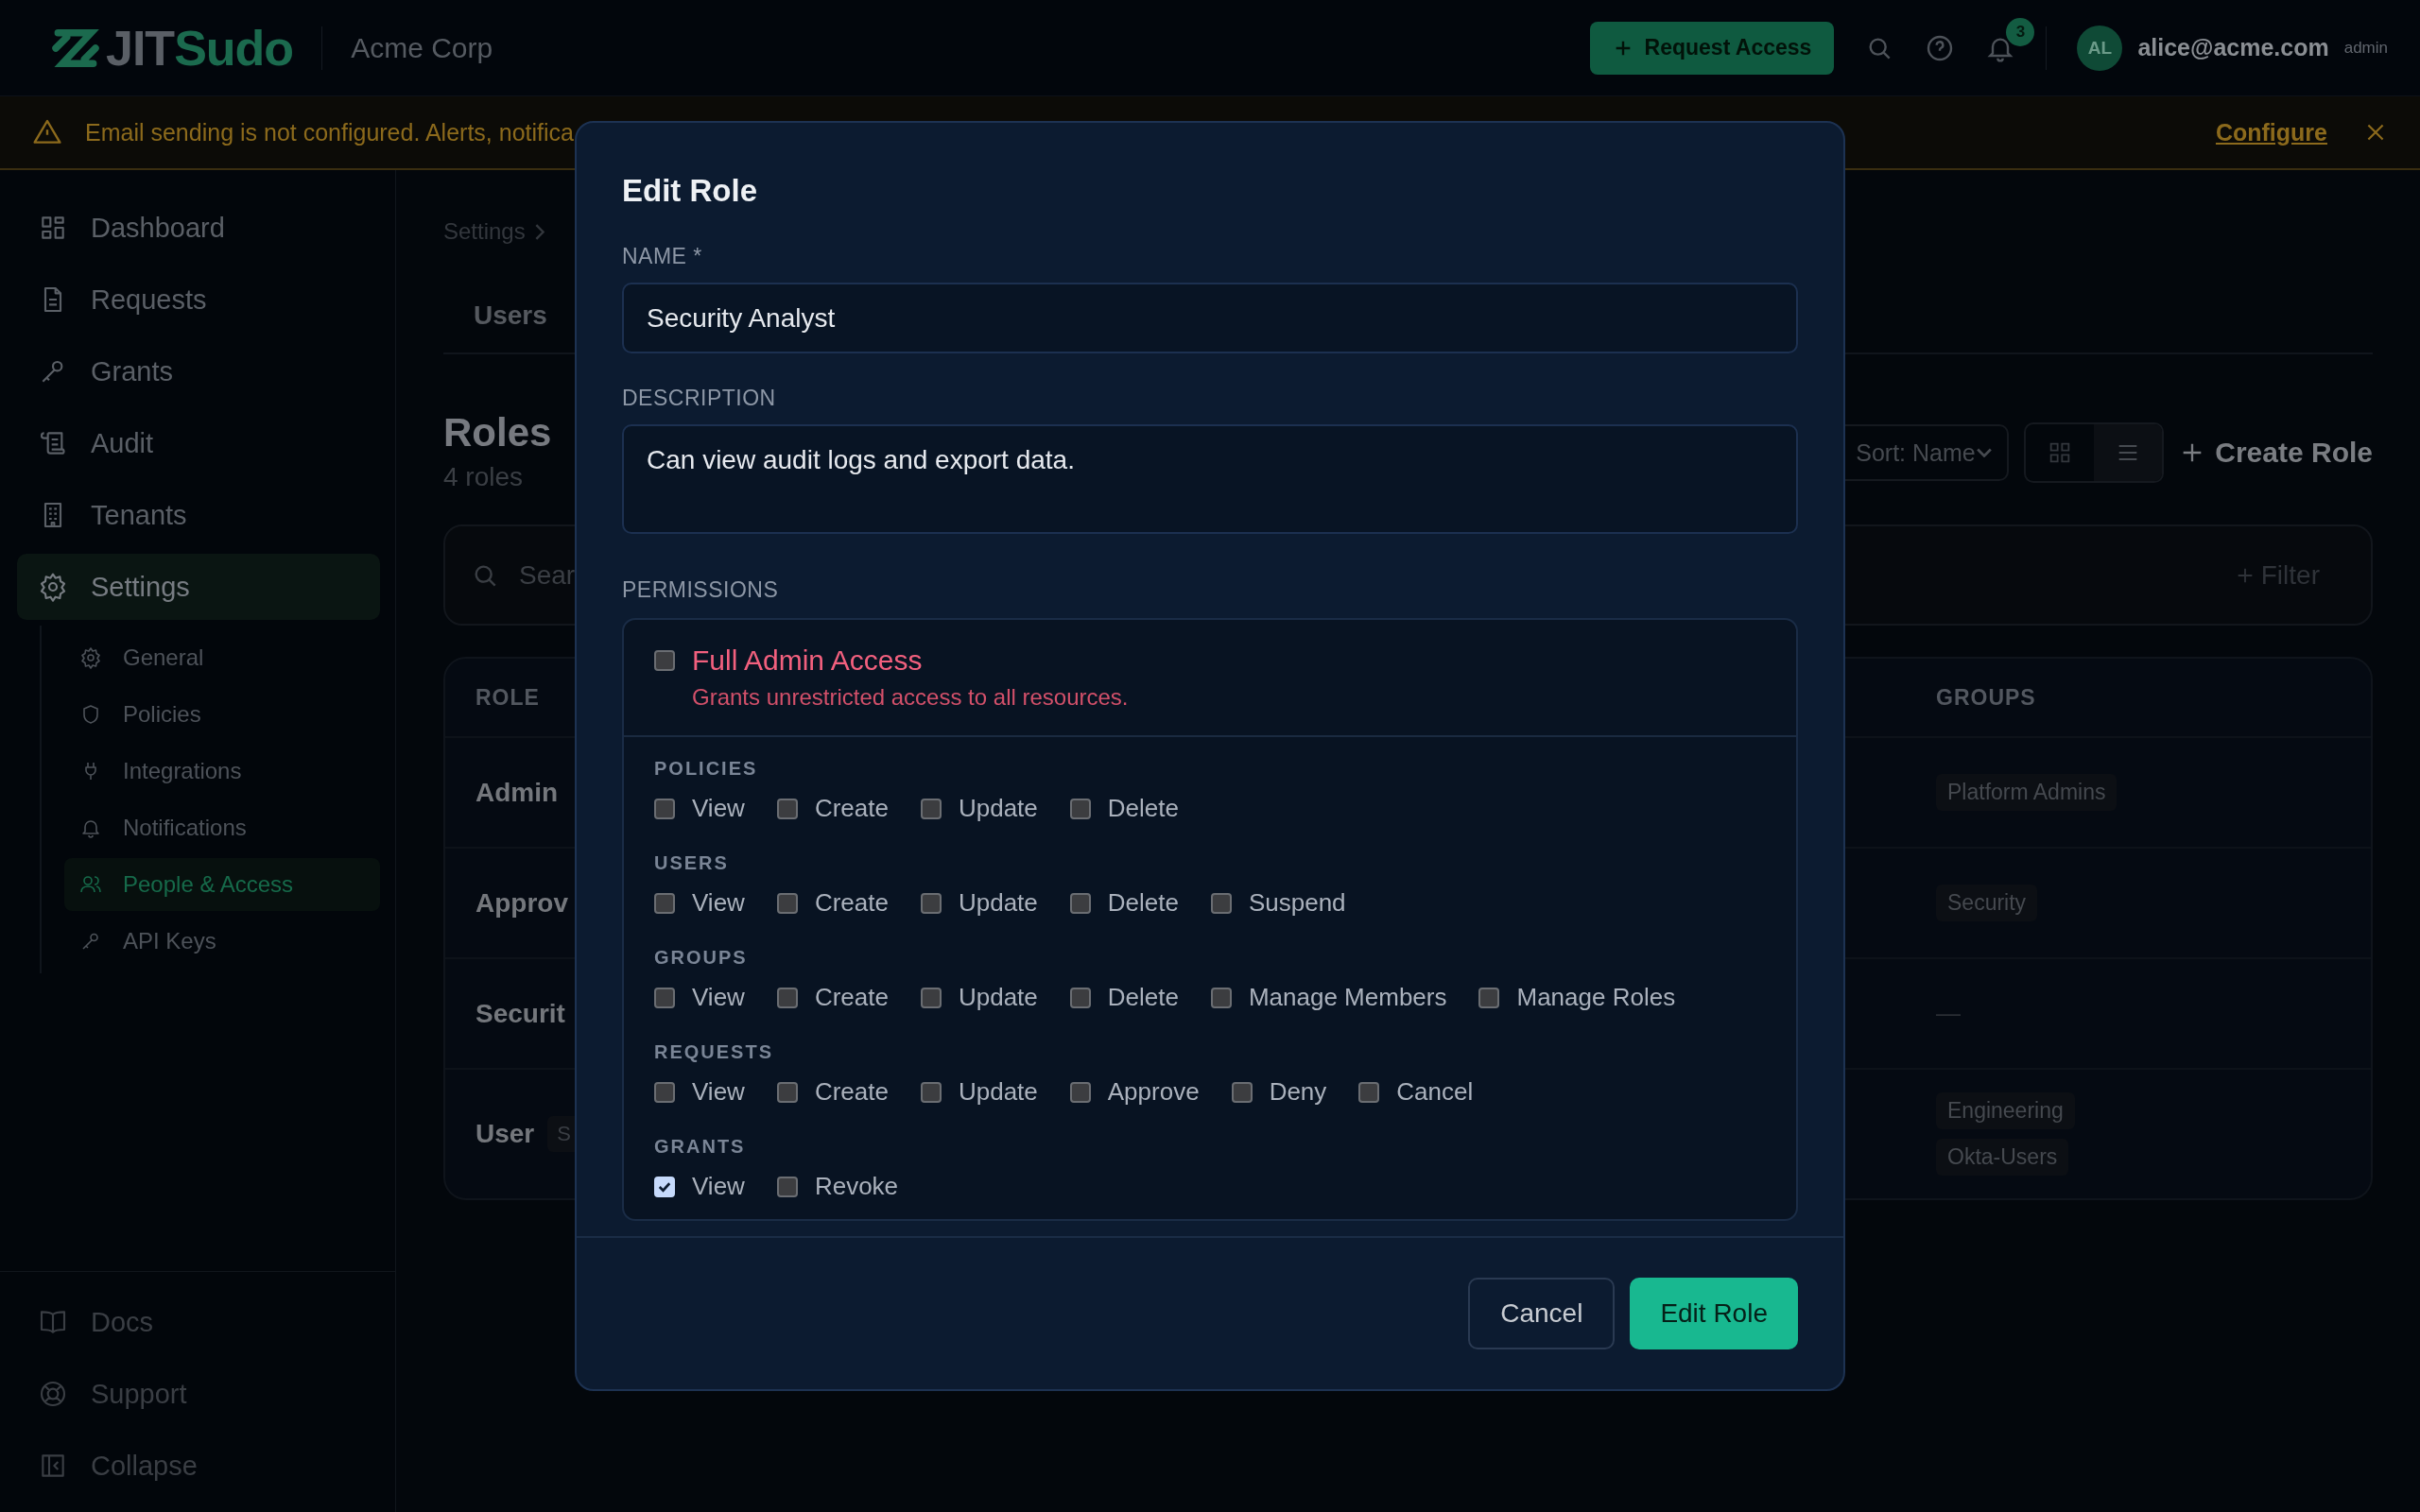 The height and width of the screenshot is (1512, 2420). What do you see at coordinates (1347, 997) in the screenshot?
I see `checkbox-label: Manage Members` at bounding box center [1347, 997].